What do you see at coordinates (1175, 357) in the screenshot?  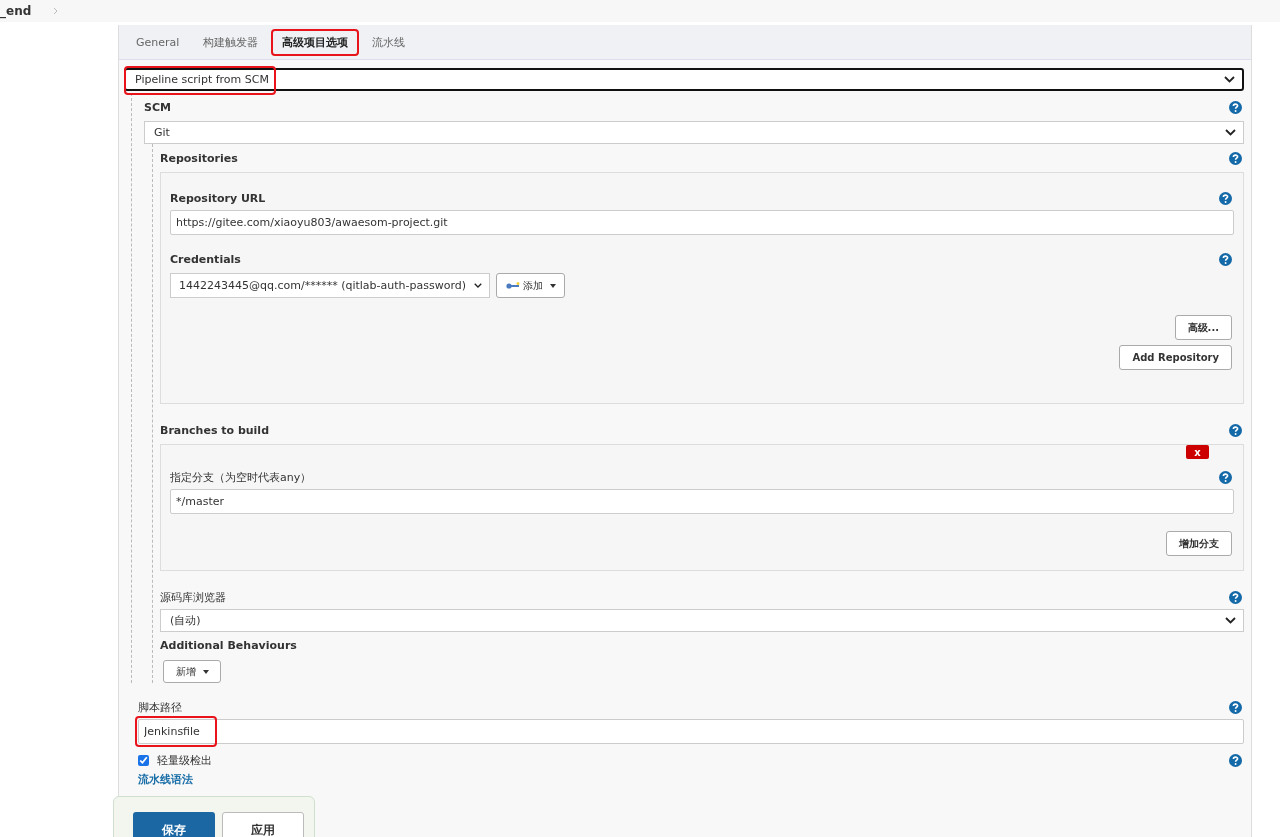 I see `add-repository-button: Add Repository` at bounding box center [1175, 357].